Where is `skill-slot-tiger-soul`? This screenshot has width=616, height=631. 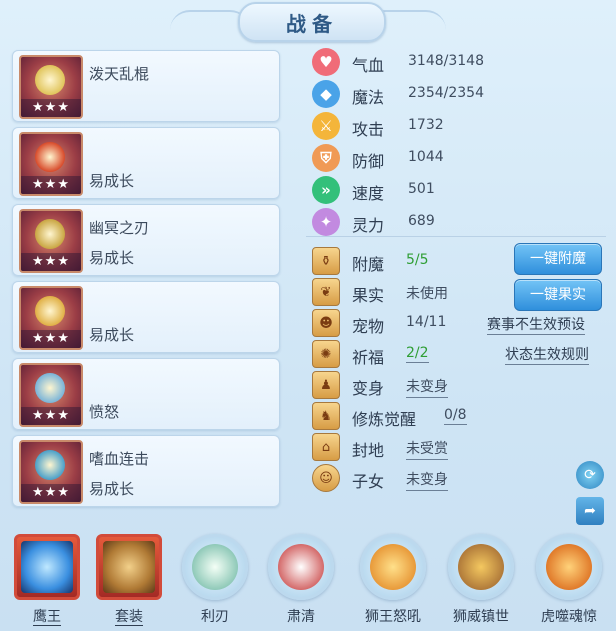
skill-slot-tiger-soul is located at coordinates (569, 567).